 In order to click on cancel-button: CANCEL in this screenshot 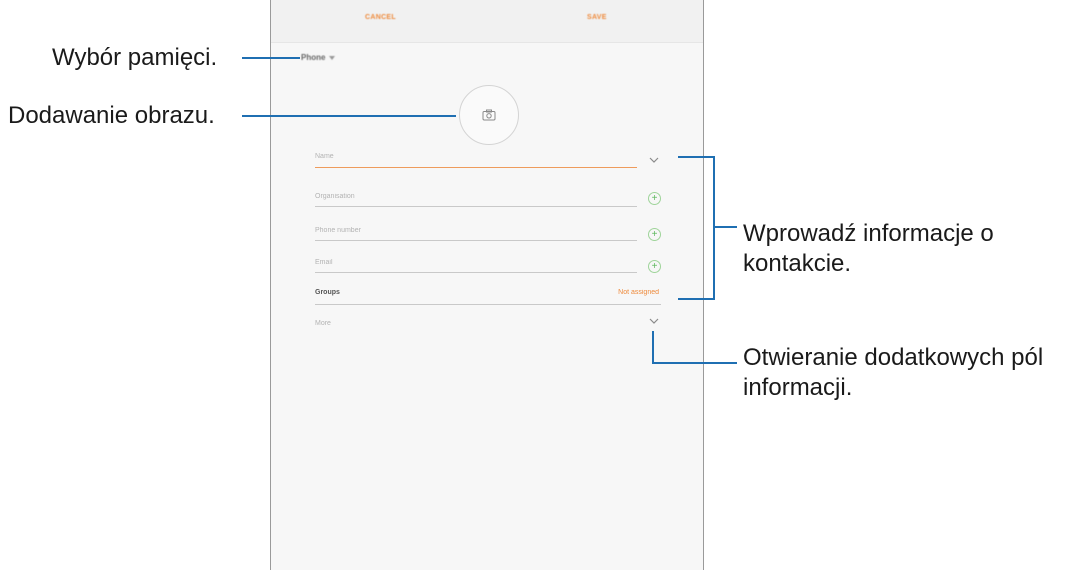, I will do `click(380, 17)`.